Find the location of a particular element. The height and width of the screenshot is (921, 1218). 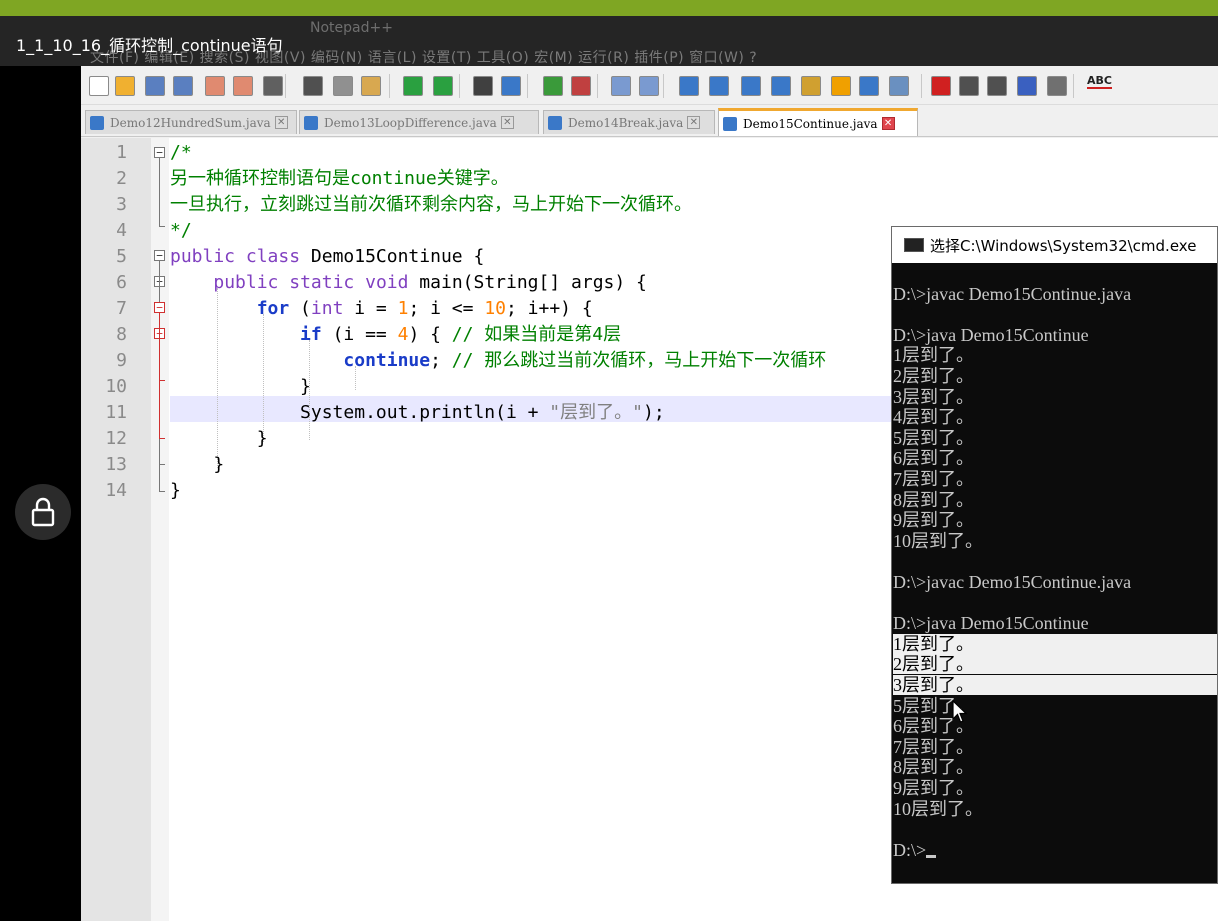

toolbar: ABC is located at coordinates (649, 85).